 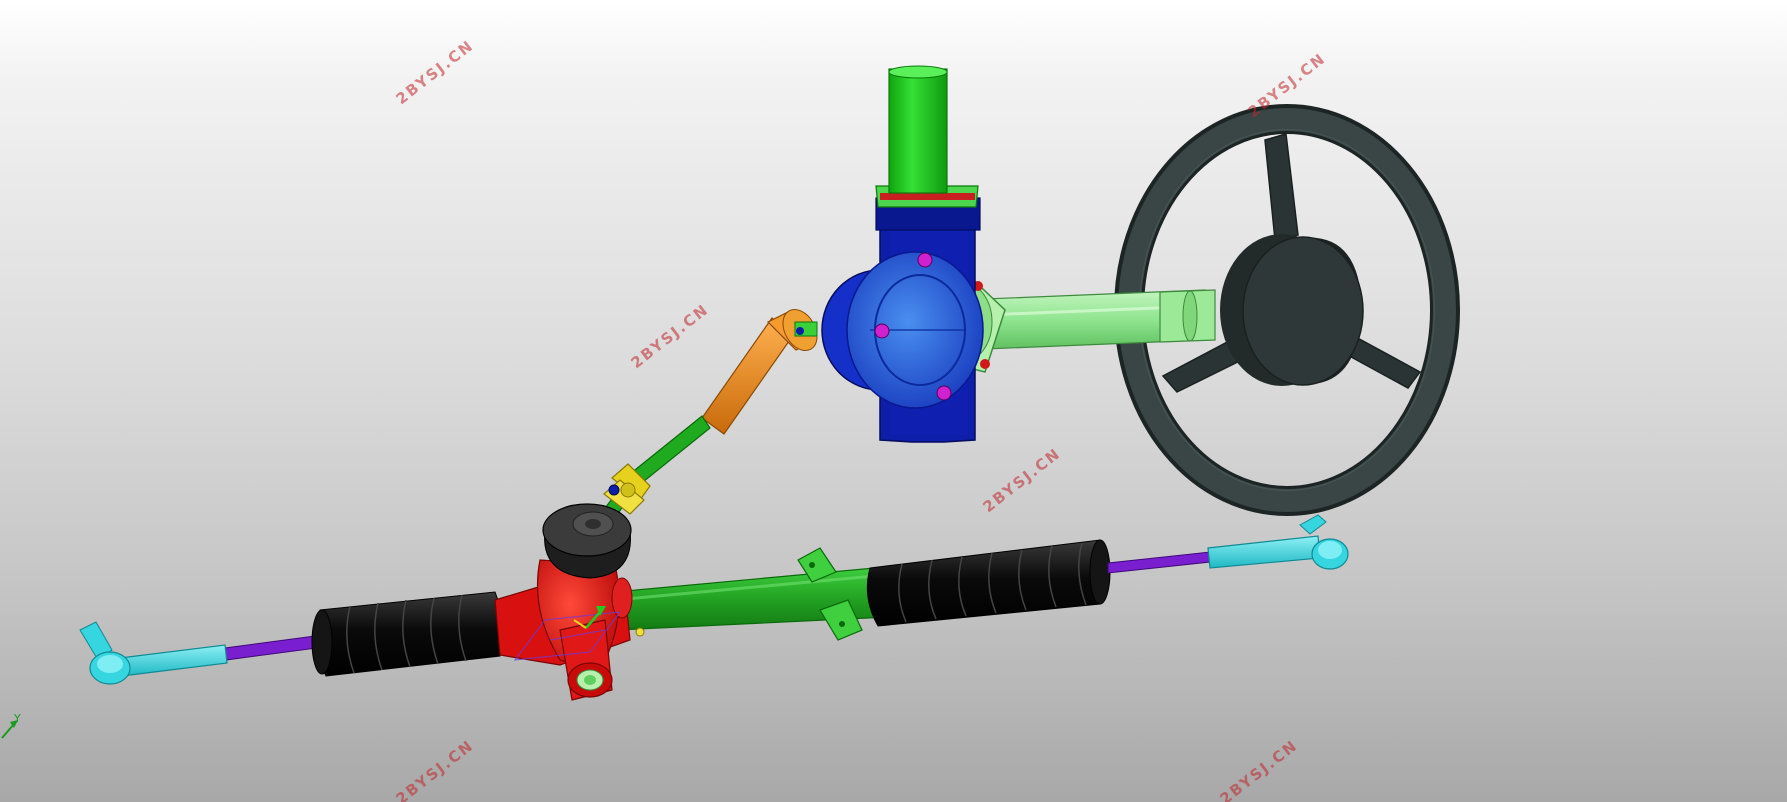 I want to click on pinion-cap, so click(x=587, y=541).